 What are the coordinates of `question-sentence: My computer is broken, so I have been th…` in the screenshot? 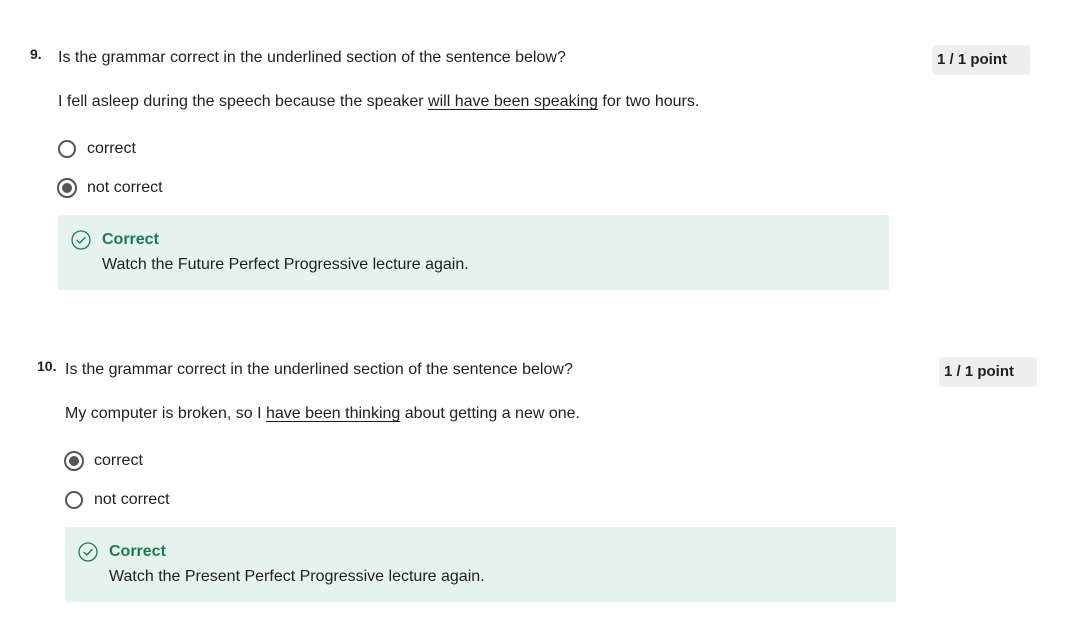 It's located at (485, 414).